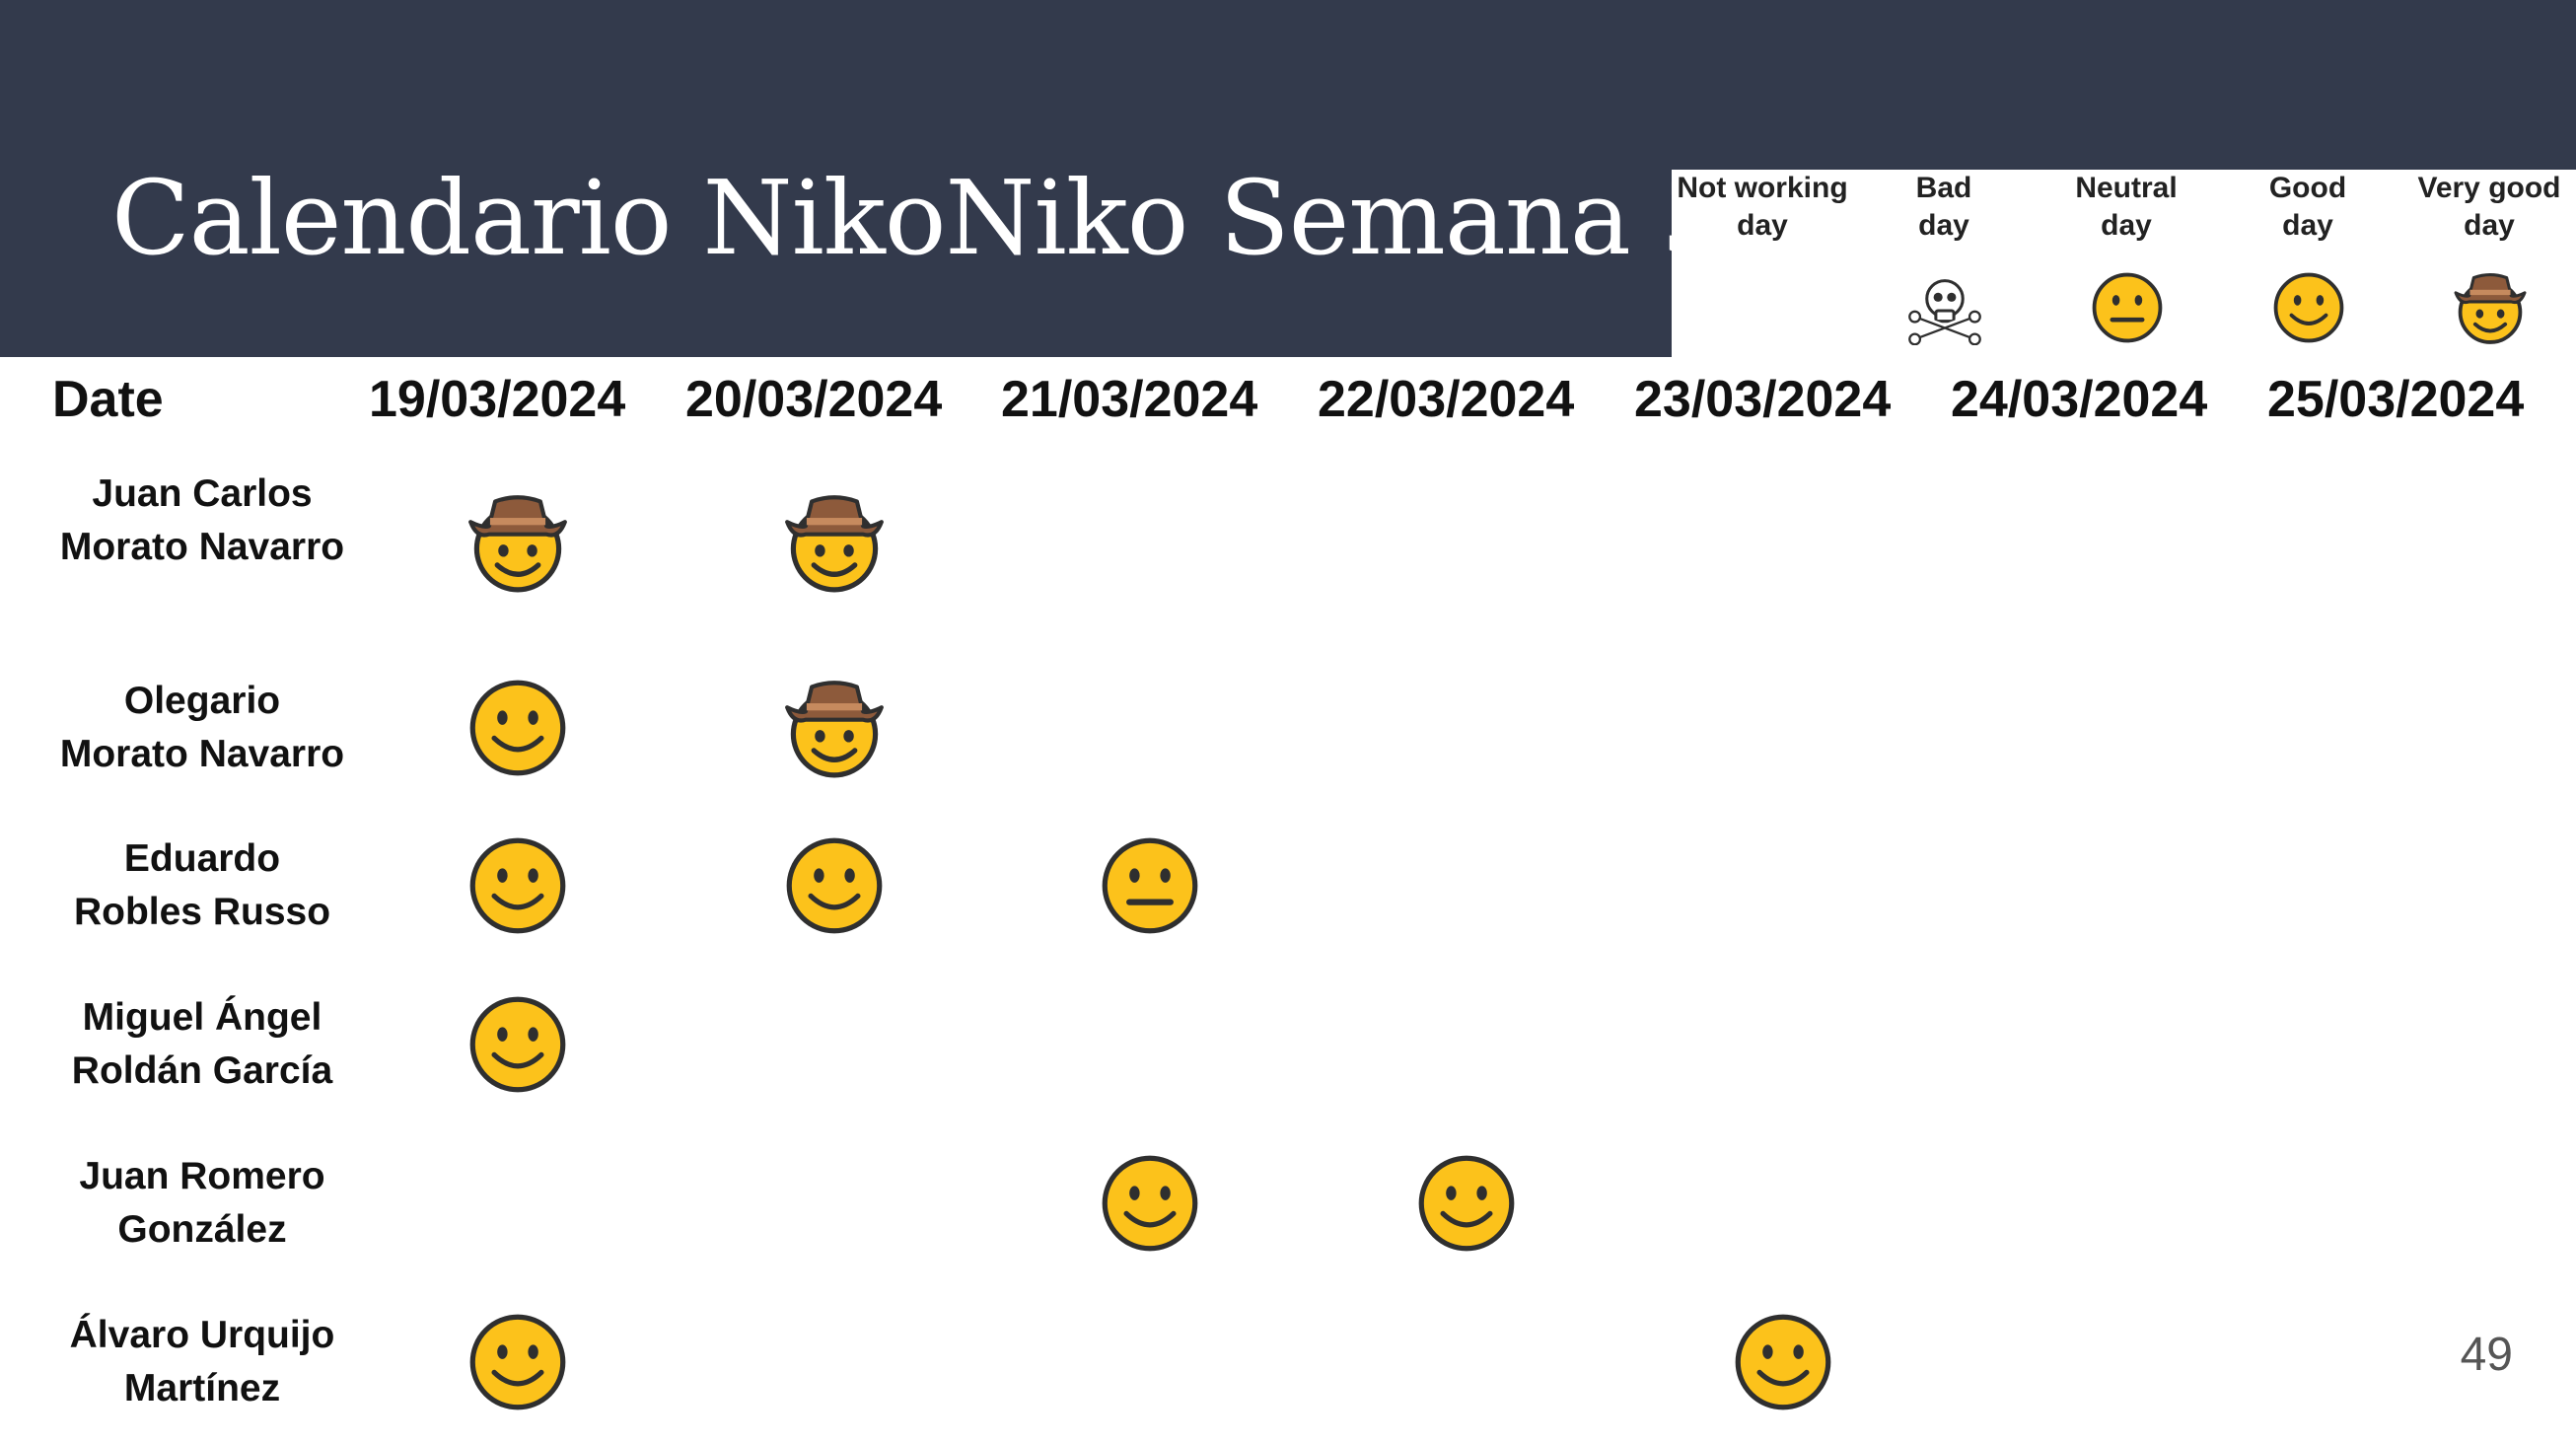 Image resolution: width=2576 pixels, height=1444 pixels. Describe the element at coordinates (2126, 188) in the screenshot. I see `legend-label: Neutral` at that location.